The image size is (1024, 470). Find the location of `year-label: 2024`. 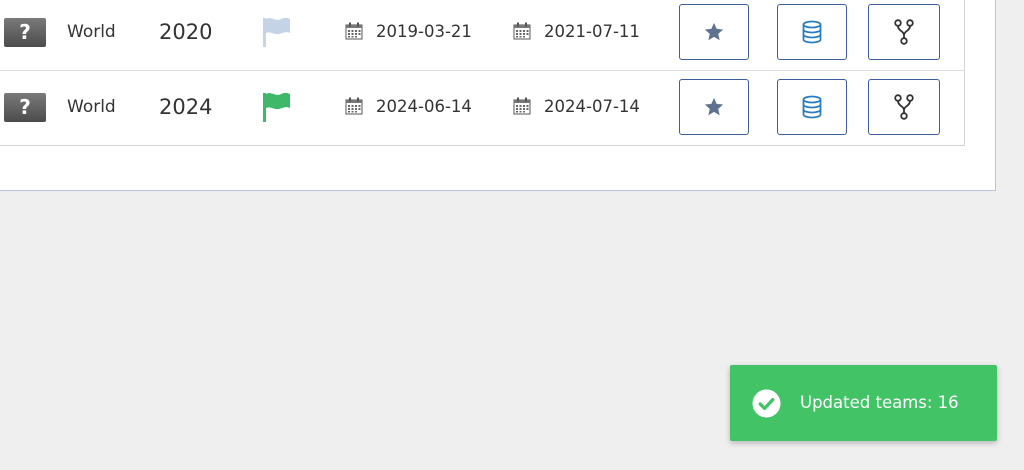

year-label: 2024 is located at coordinates (186, 107).